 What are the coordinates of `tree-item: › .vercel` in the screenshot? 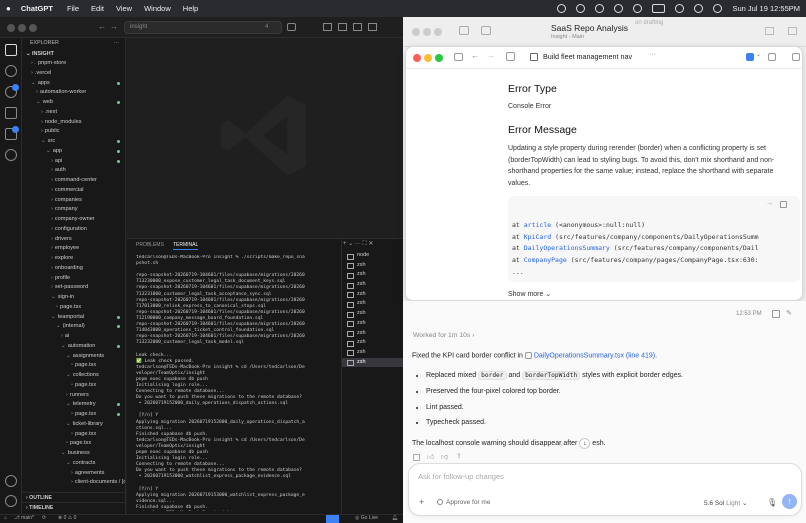 It's located at (73, 74).